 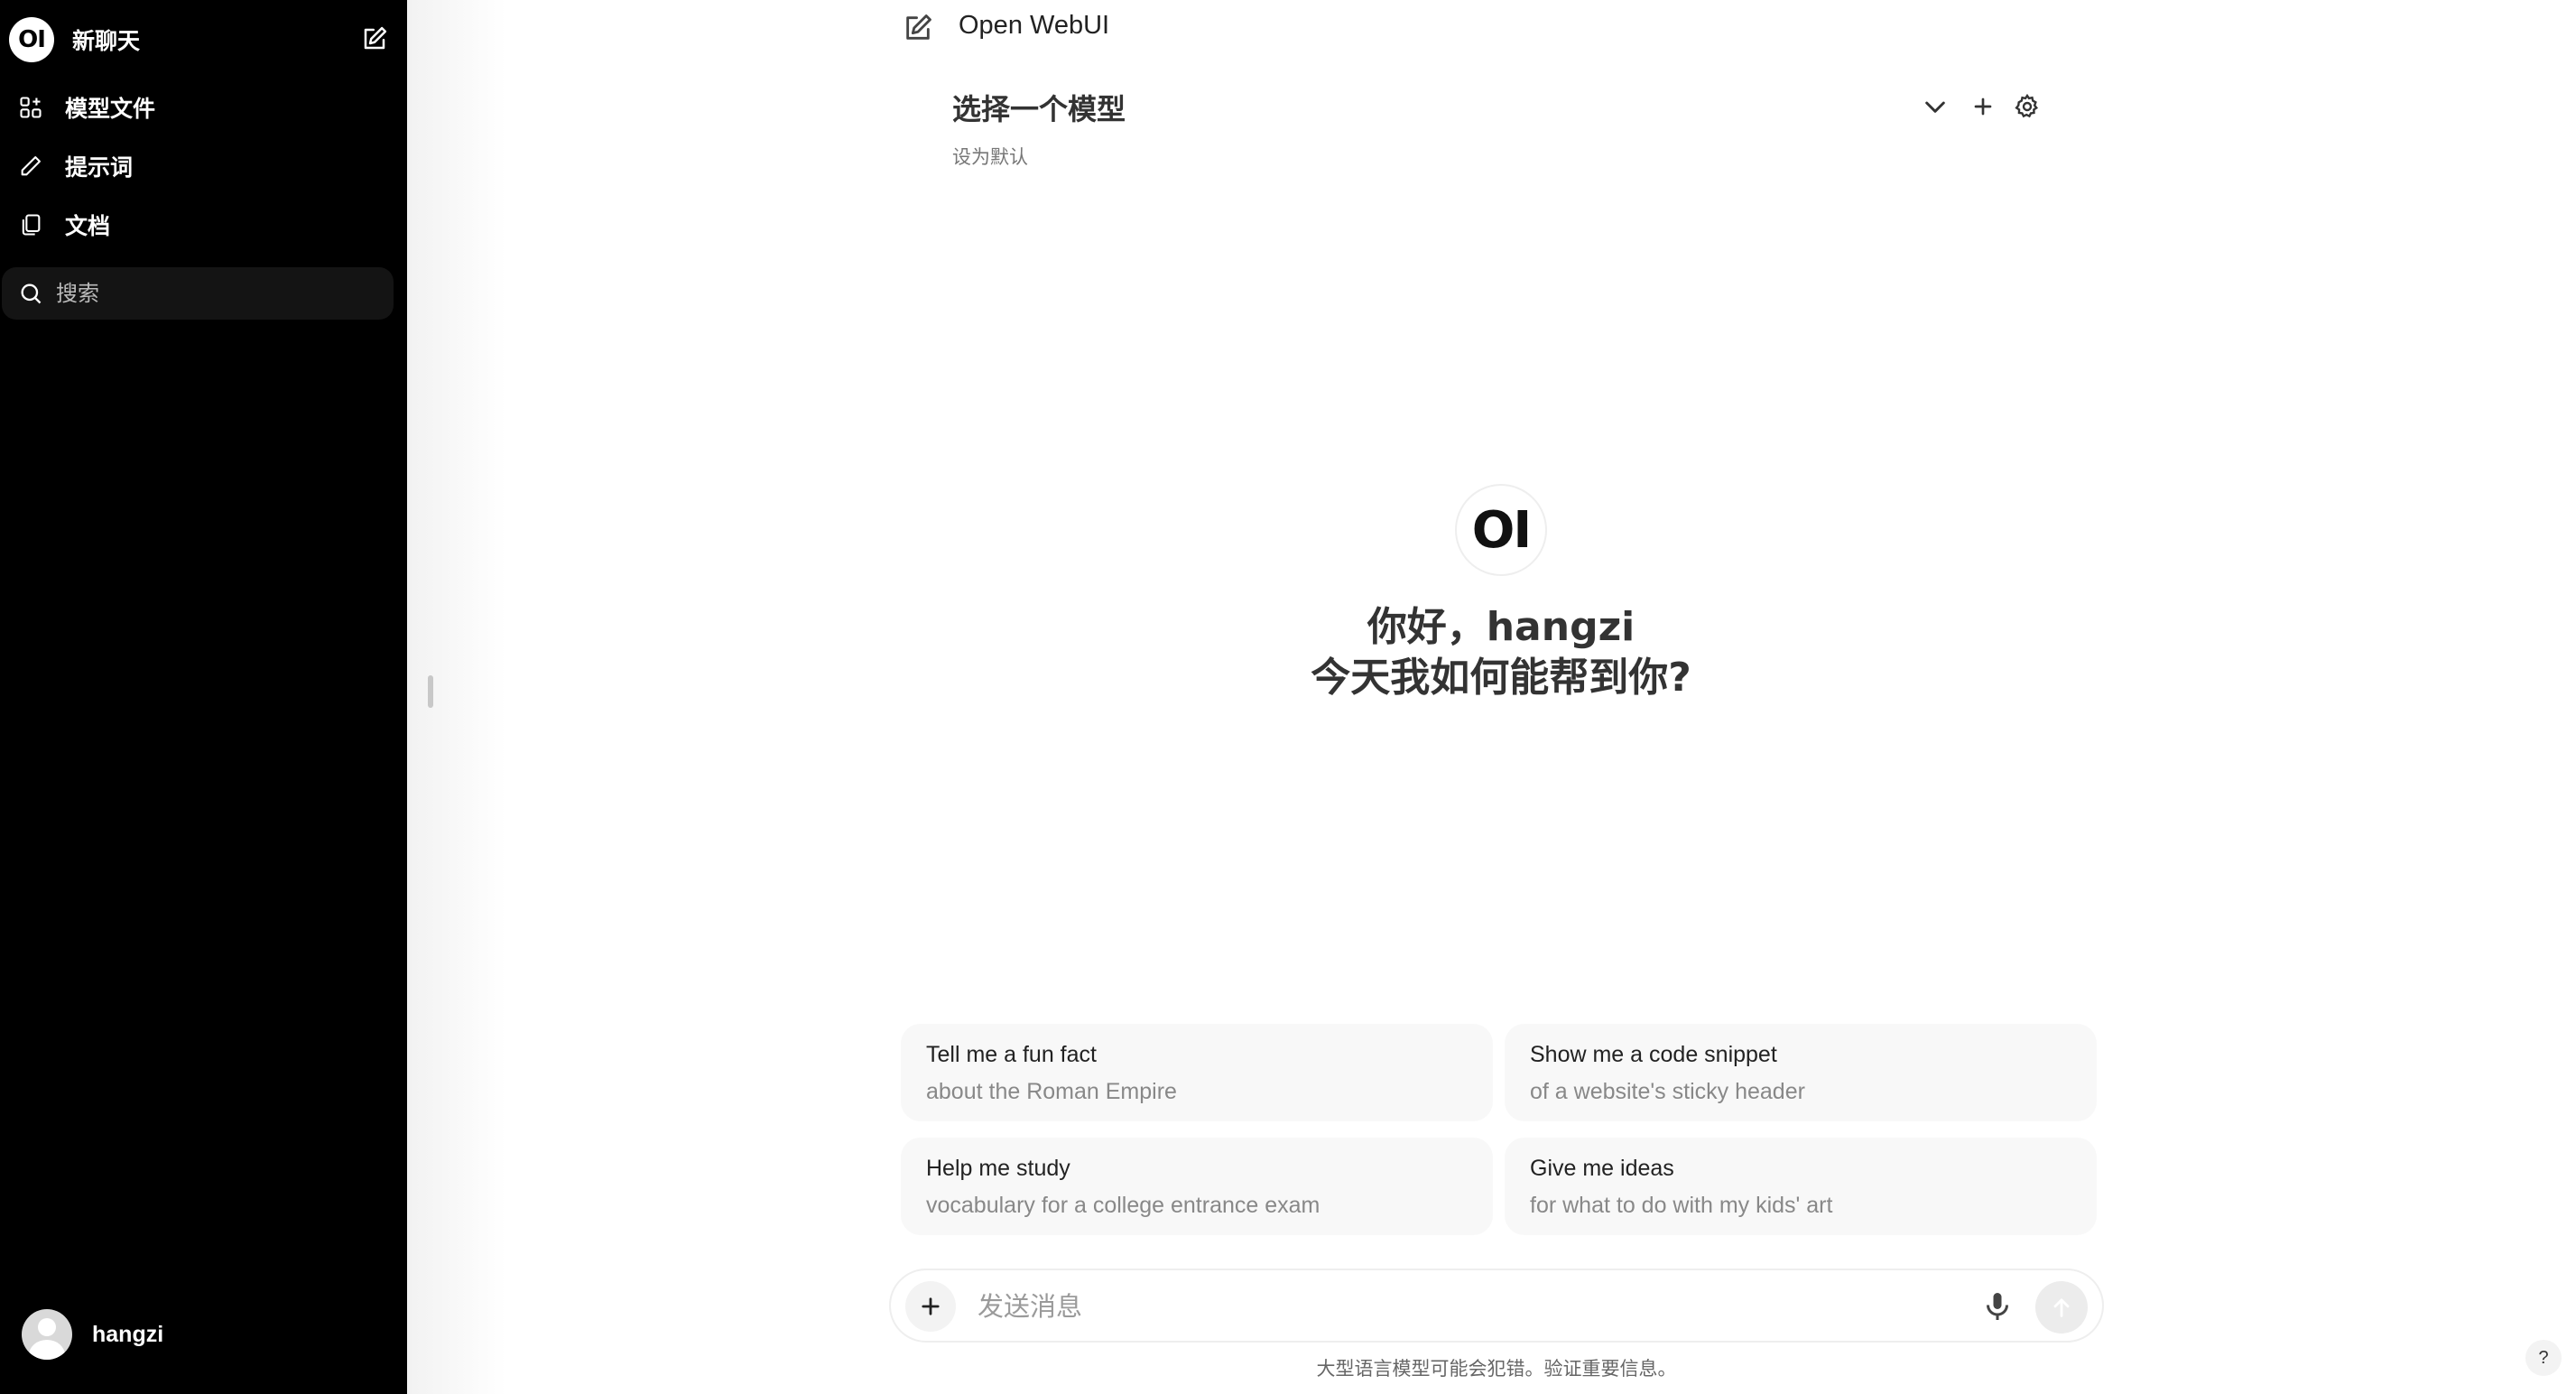 I want to click on avatar, so click(x=47, y=1334).